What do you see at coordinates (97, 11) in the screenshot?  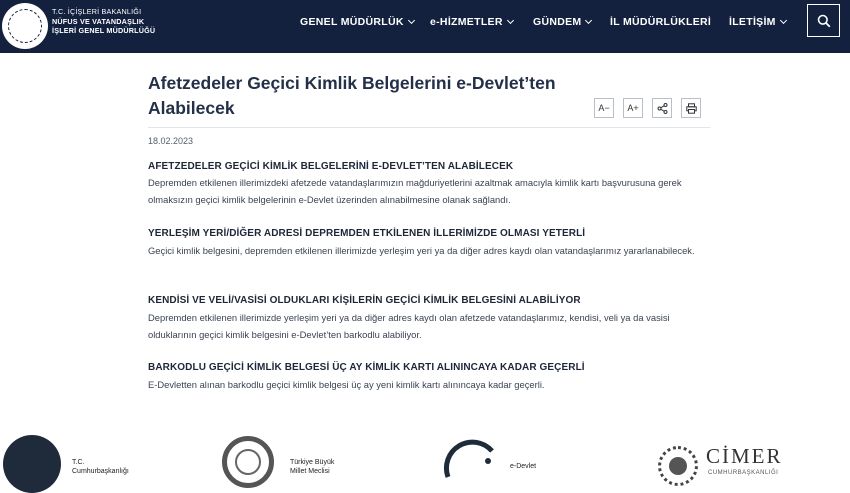 I see `brand-line-1: T.C. İÇİŞLERİ BAKANLIĞI` at bounding box center [97, 11].